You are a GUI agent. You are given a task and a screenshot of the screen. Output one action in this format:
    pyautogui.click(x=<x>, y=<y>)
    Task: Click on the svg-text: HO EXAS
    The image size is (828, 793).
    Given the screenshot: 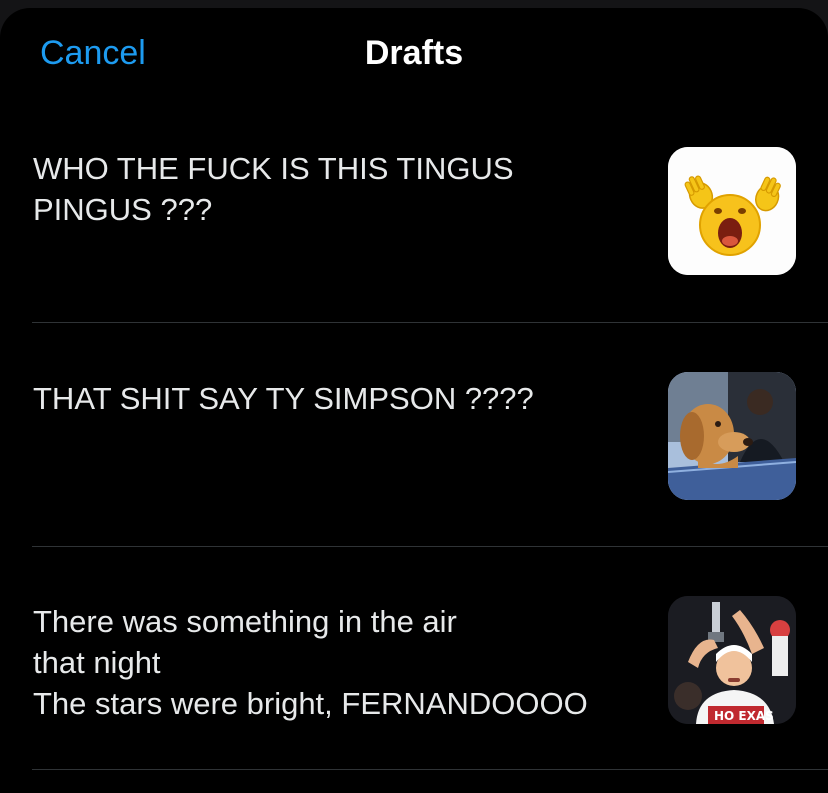 What is the action you would take?
    pyautogui.click(x=744, y=716)
    